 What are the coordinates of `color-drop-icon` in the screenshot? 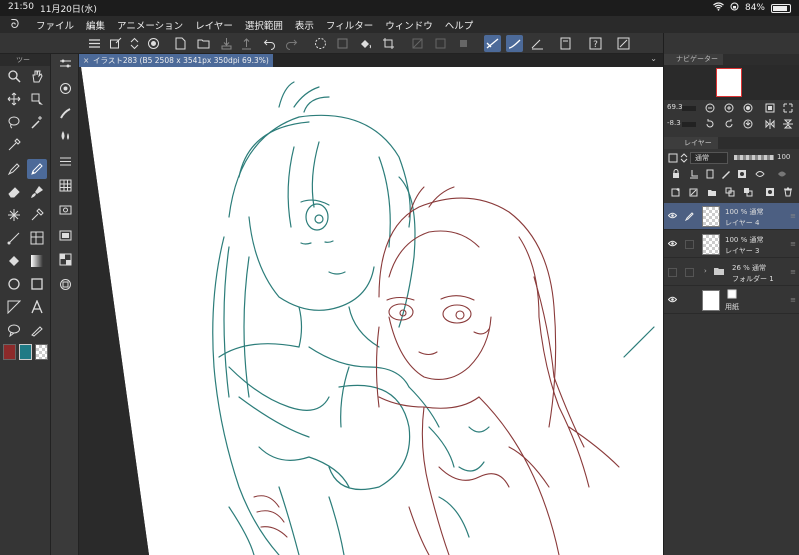 It's located at (65, 135).